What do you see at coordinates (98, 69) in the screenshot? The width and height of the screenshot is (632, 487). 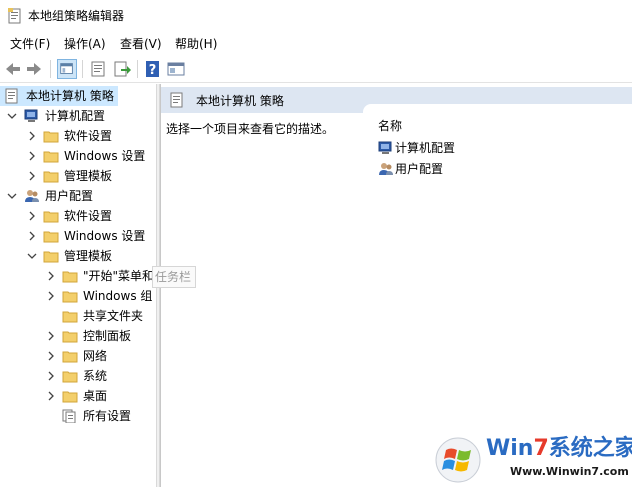 I see `properties-icon` at bounding box center [98, 69].